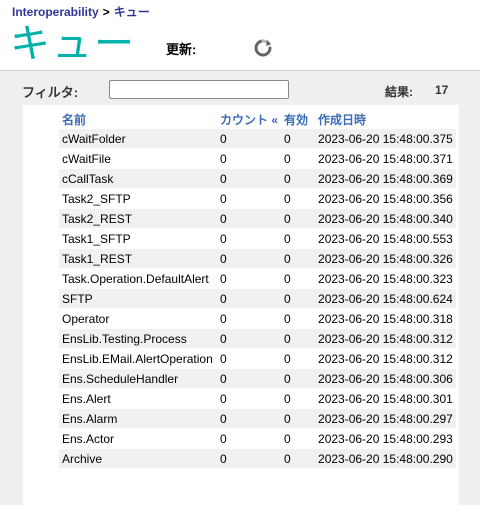  Describe the element at coordinates (385, 238) in the screenshot. I see `queue-created-cell: 2023-06-20 15:48:00.553` at that location.